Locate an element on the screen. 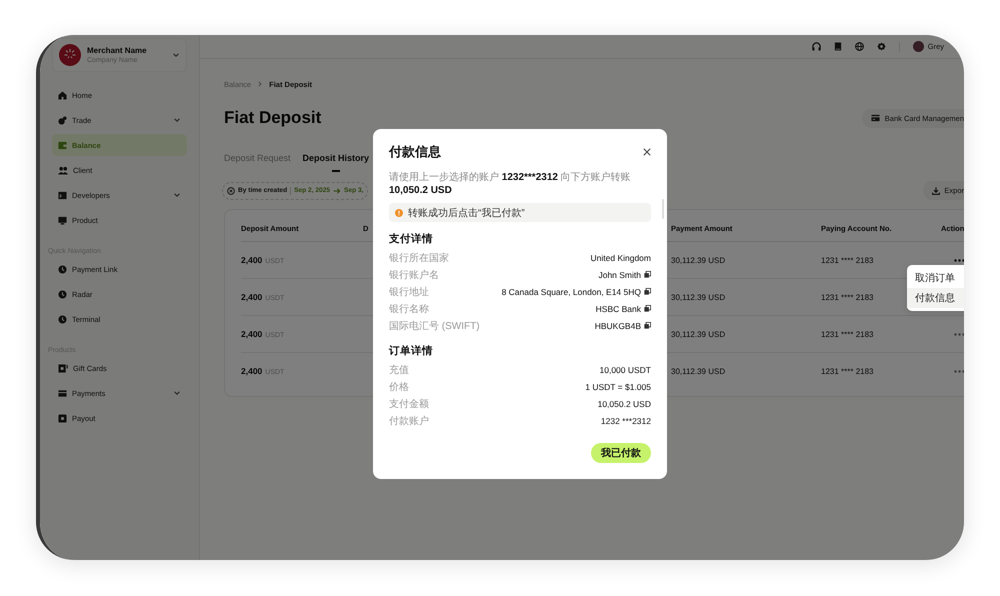 This screenshot has width=1000, height=596. section-title: 订单详情 is located at coordinates (411, 351).